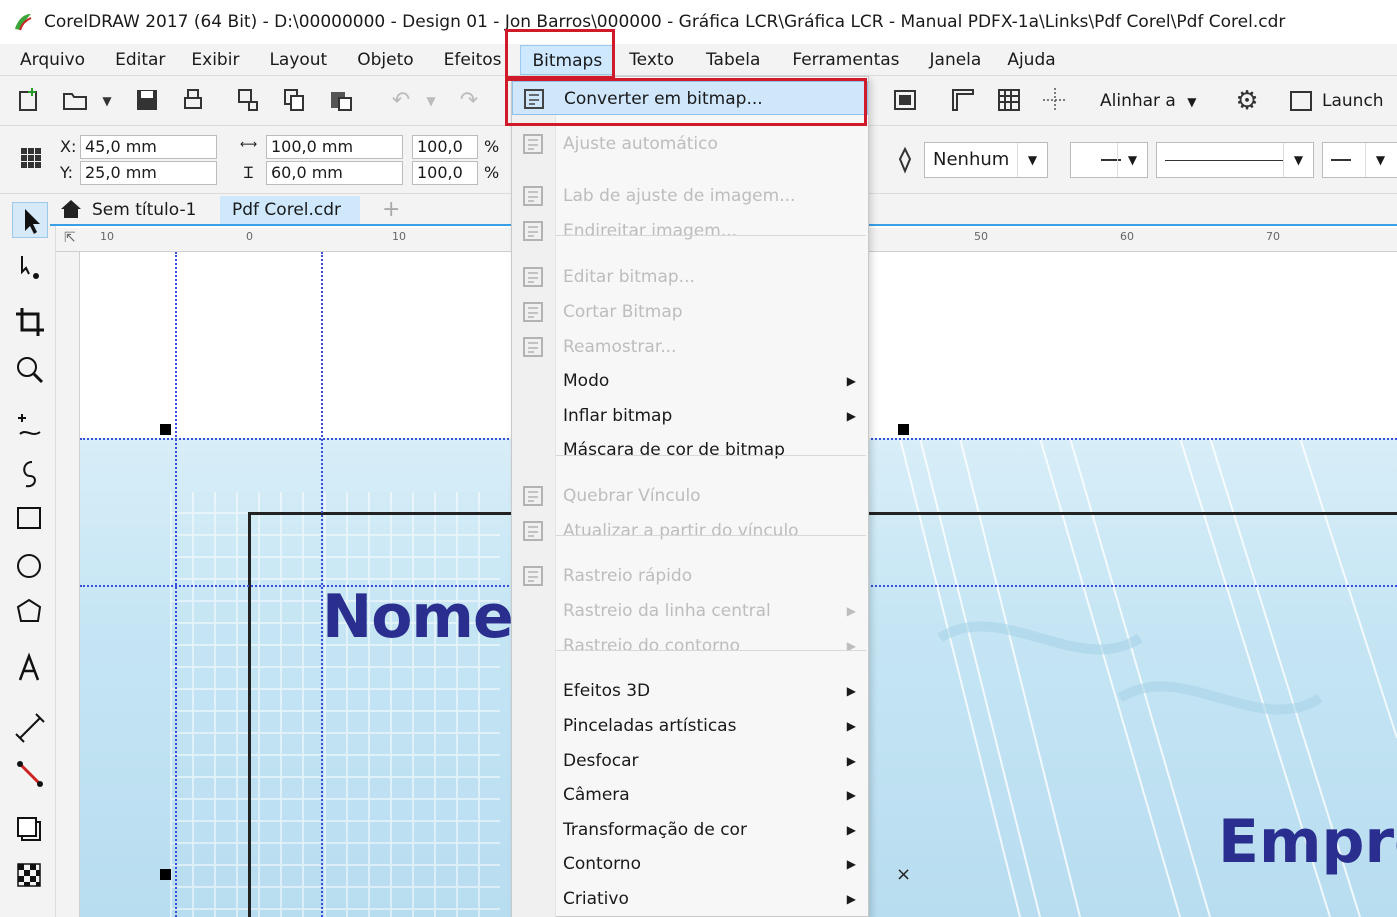  I want to click on menu-item-quebrar-vinculo: Quebrar Vínculo, so click(690, 496).